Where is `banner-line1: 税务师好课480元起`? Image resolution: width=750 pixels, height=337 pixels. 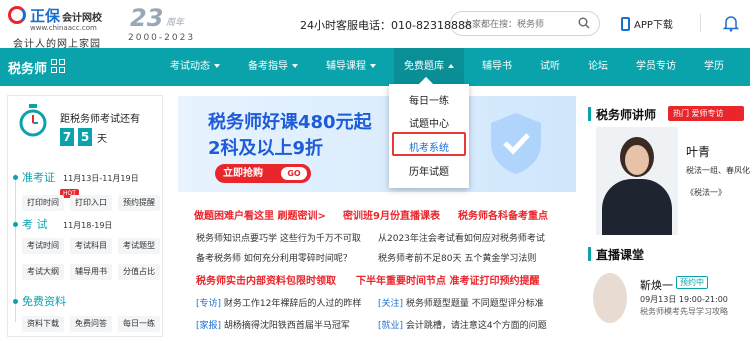 banner-line1: 税务师好课480元起 is located at coordinates (290, 122).